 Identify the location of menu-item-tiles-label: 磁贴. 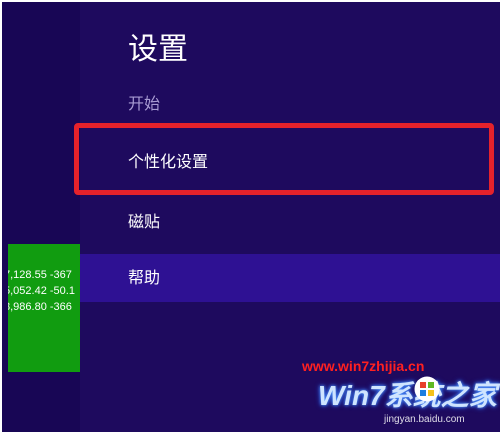
(144, 221).